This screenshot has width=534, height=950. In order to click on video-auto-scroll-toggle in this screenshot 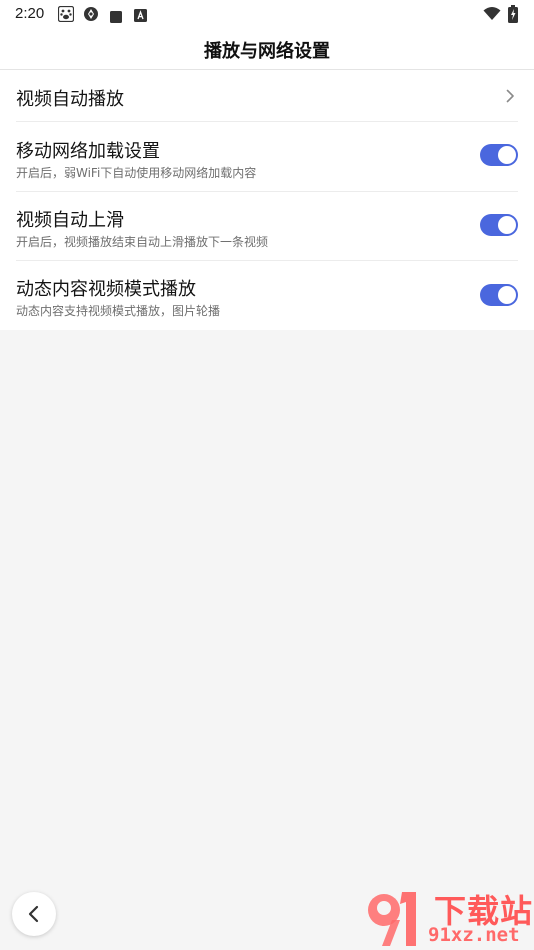, I will do `click(499, 225)`.